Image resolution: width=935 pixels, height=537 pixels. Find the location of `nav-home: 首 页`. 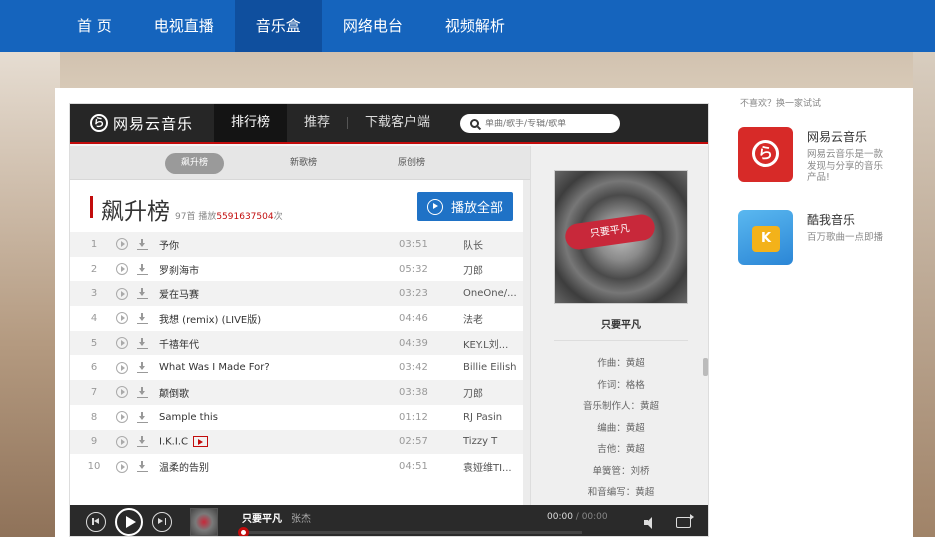

nav-home: 首 页 is located at coordinates (94, 26).